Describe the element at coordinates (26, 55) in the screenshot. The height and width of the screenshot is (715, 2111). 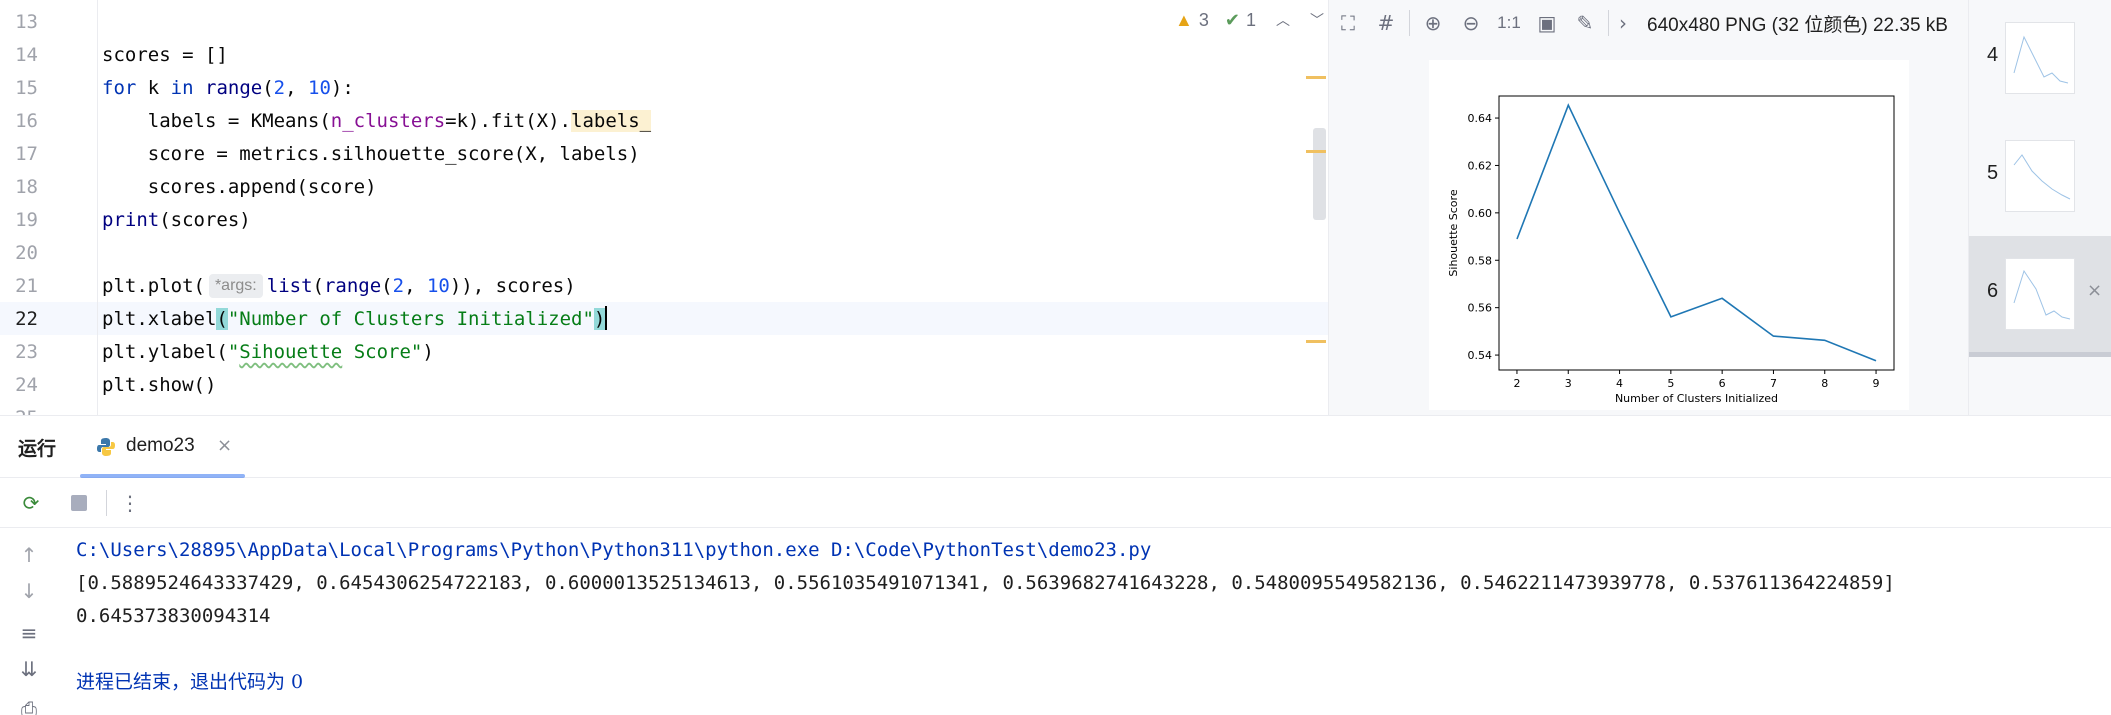
I see `line-number: 14` at that location.